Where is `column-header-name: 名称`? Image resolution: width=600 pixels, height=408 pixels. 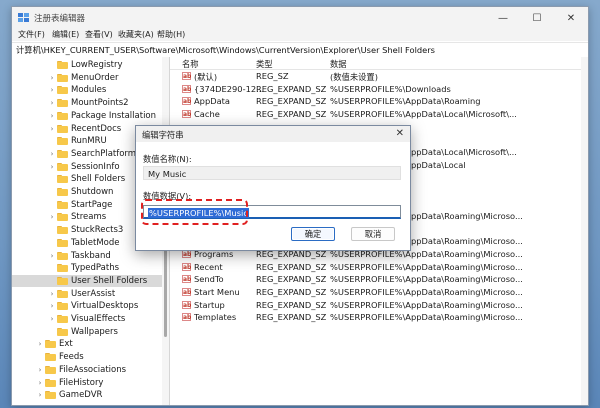
column-header-name: 名称 is located at coordinates (190, 64).